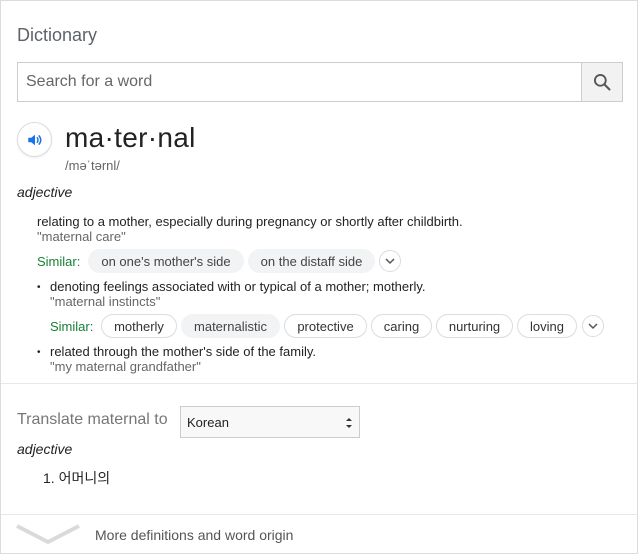 The height and width of the screenshot is (554, 638). Describe the element at coordinates (474, 326) in the screenshot. I see `similar-chip: nurturing` at that location.